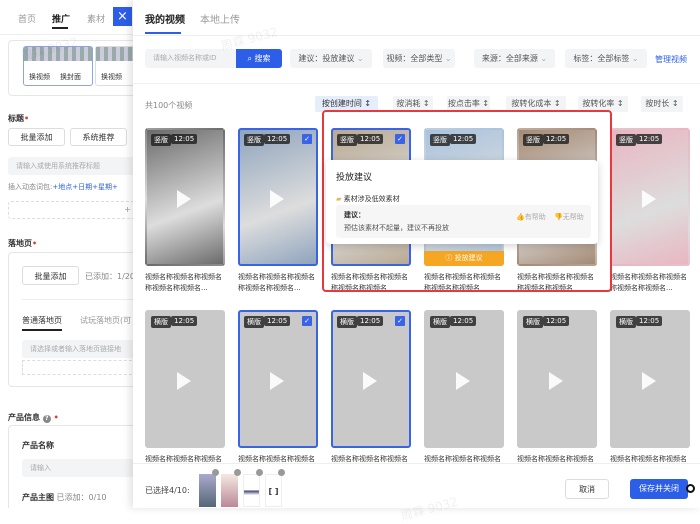  What do you see at coordinates (46, 419) in the screenshot?
I see `help-icon: ?` at bounding box center [46, 419].